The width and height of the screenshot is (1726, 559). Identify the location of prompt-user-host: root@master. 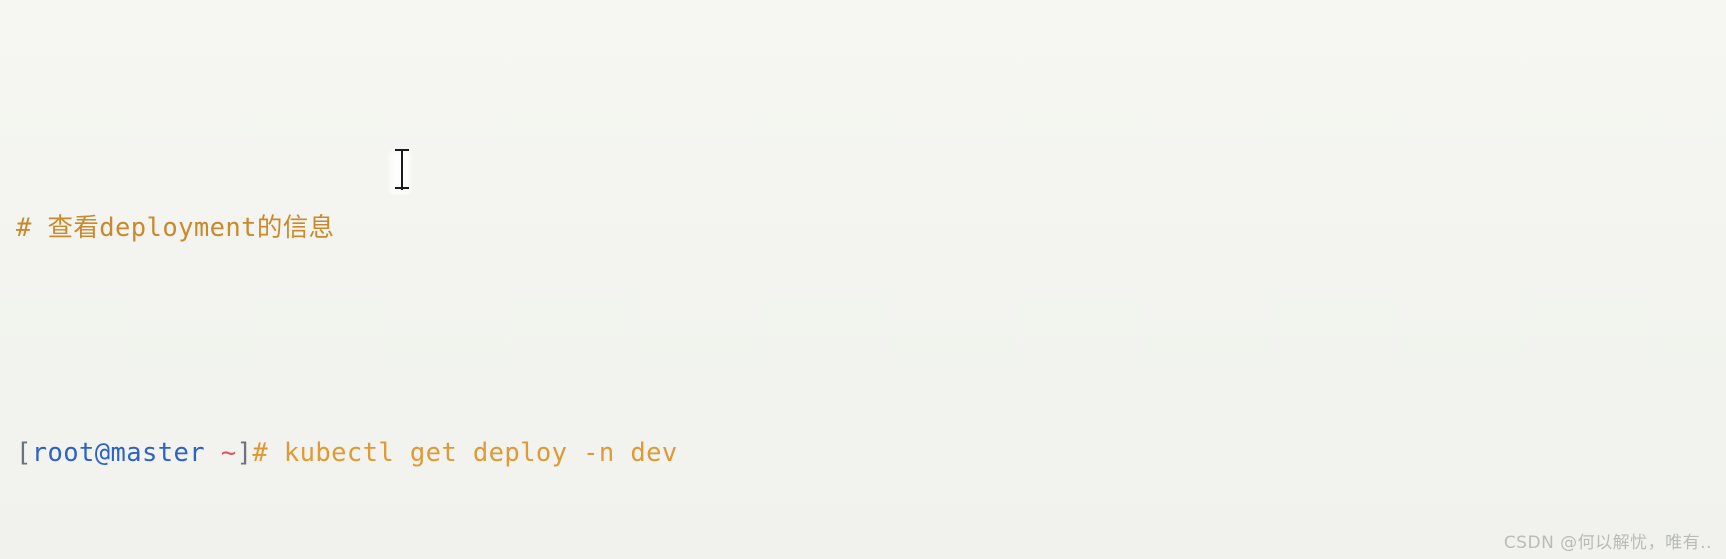
(118, 453).